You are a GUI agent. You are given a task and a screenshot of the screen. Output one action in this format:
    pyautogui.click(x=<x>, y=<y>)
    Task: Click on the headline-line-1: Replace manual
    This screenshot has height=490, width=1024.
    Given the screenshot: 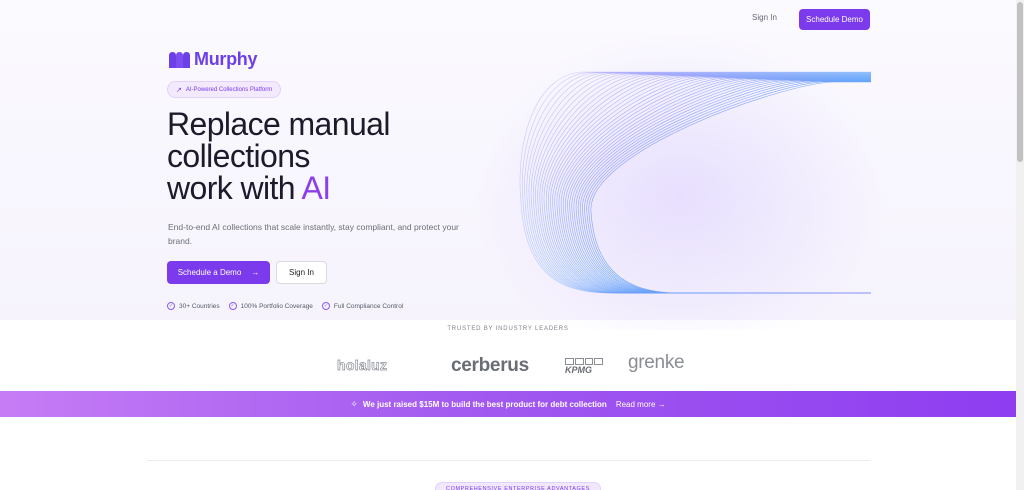 What is the action you would take?
    pyautogui.click(x=278, y=124)
    